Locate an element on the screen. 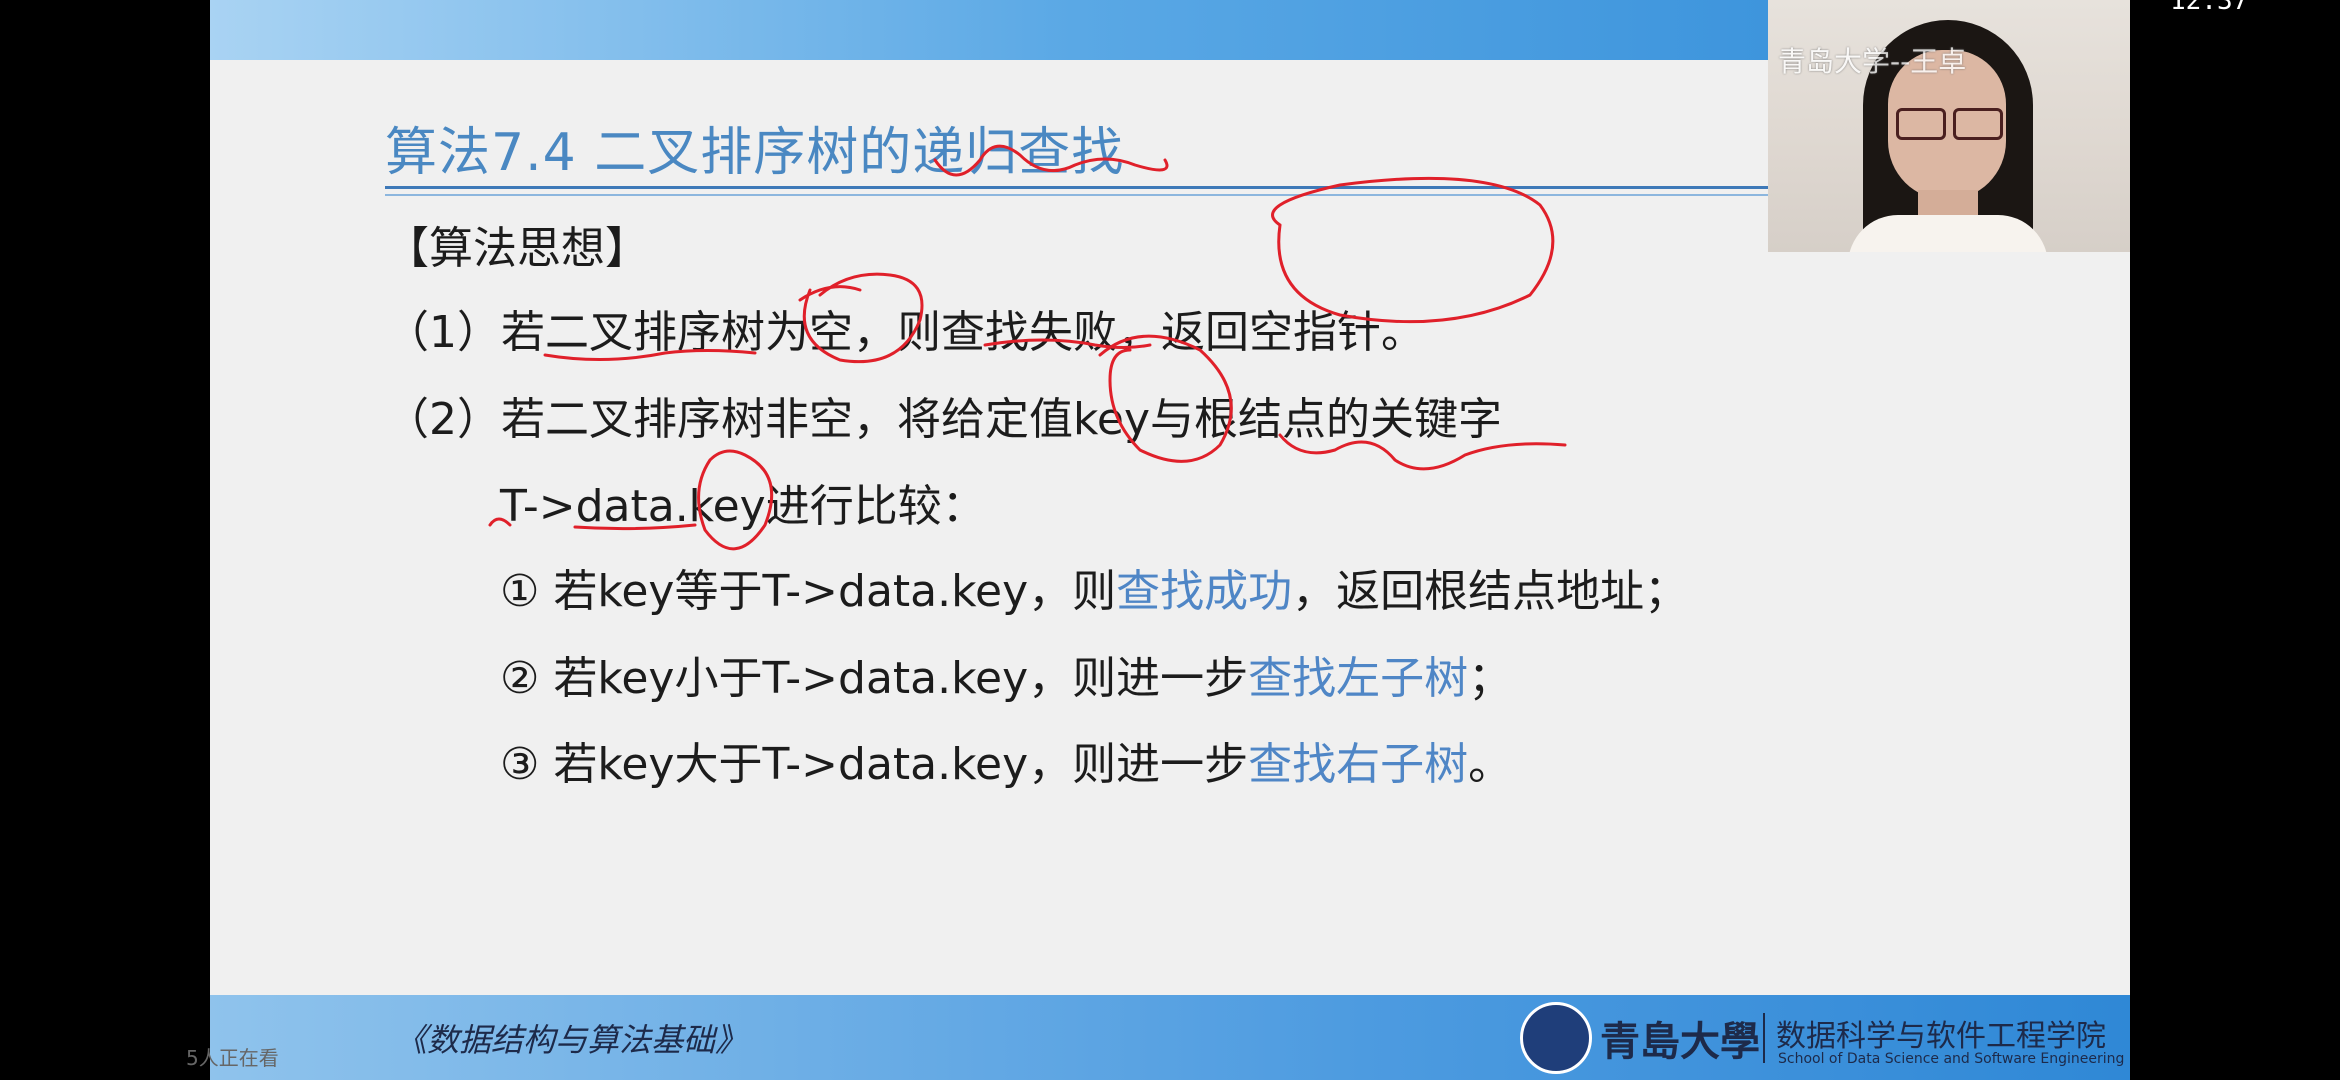  webcam-watermark: 青岛大学--王卓 is located at coordinates (1872, 61).